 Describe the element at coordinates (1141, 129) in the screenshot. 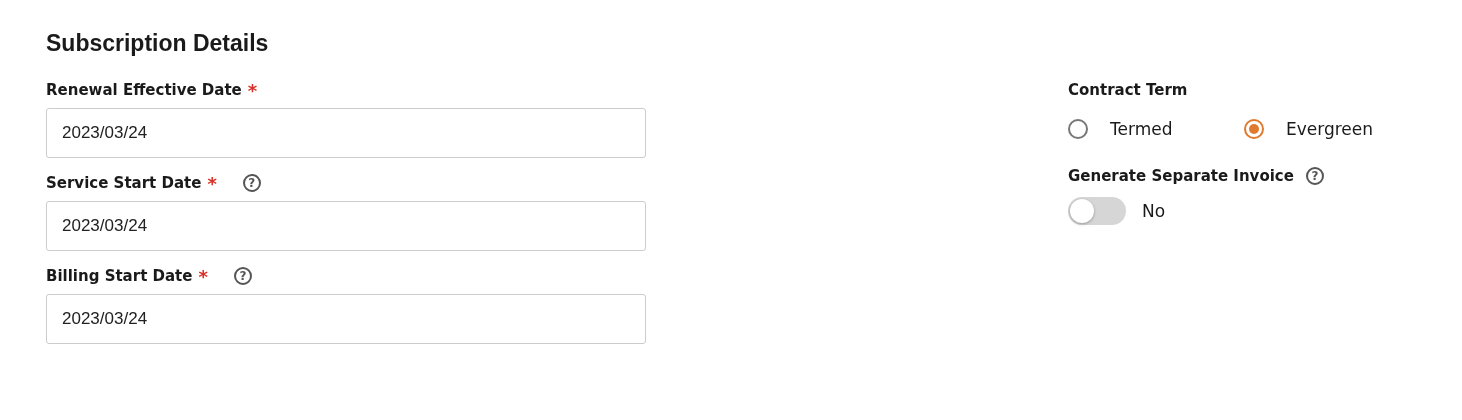

I see `radio-label: Termed` at that location.